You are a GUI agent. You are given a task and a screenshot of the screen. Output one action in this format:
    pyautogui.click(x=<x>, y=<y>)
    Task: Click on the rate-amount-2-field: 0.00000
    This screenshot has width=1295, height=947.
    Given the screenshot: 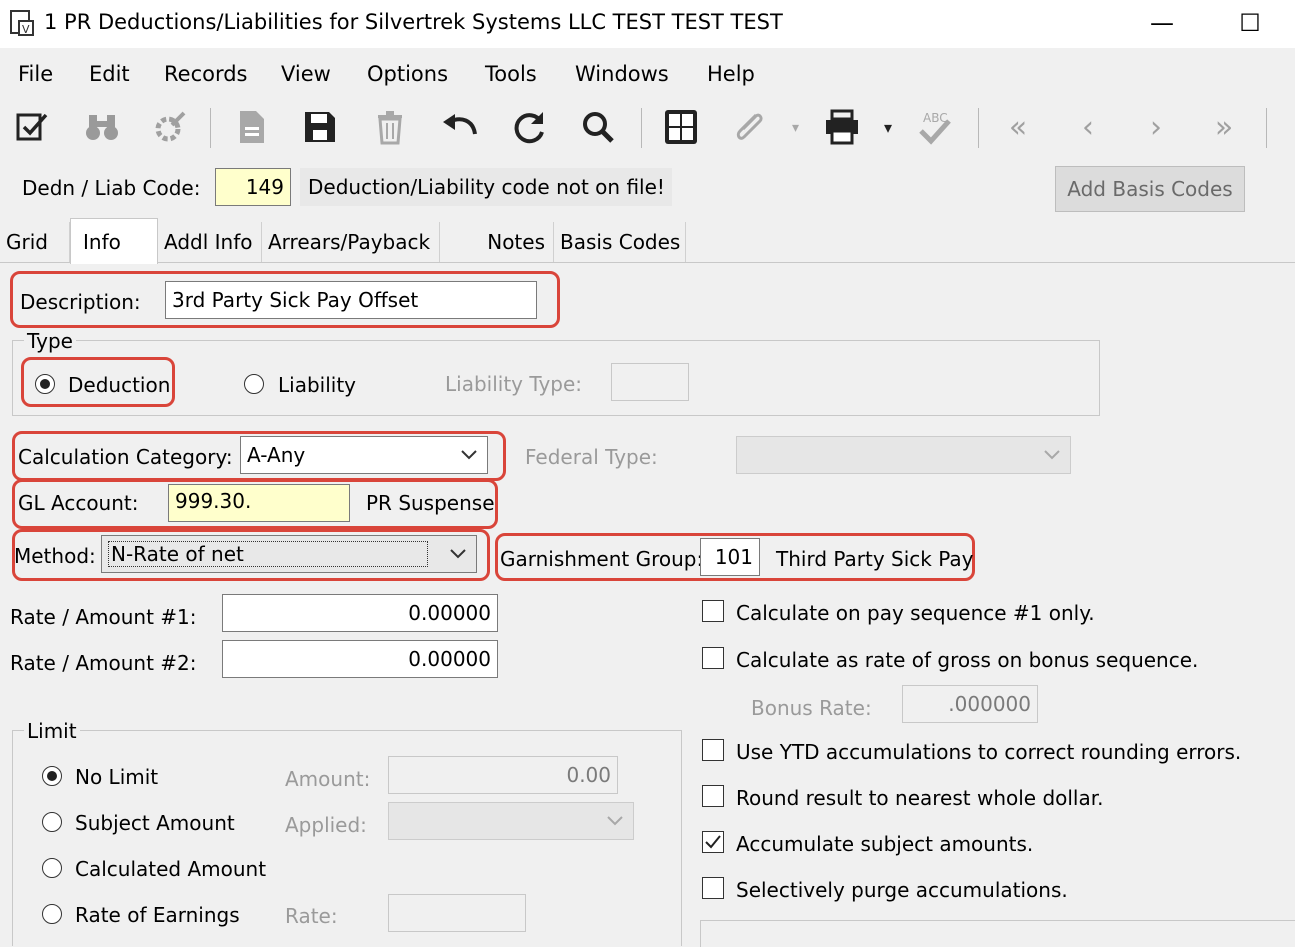 What is the action you would take?
    pyautogui.click(x=360, y=659)
    